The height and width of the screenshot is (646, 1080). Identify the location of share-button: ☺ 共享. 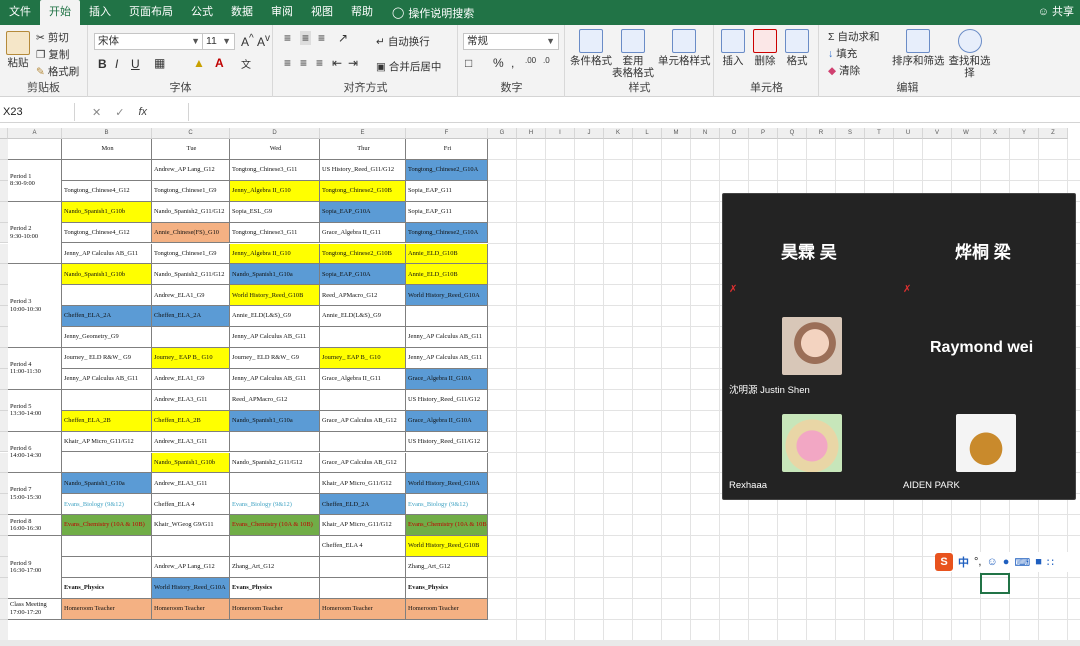
(1056, 12).